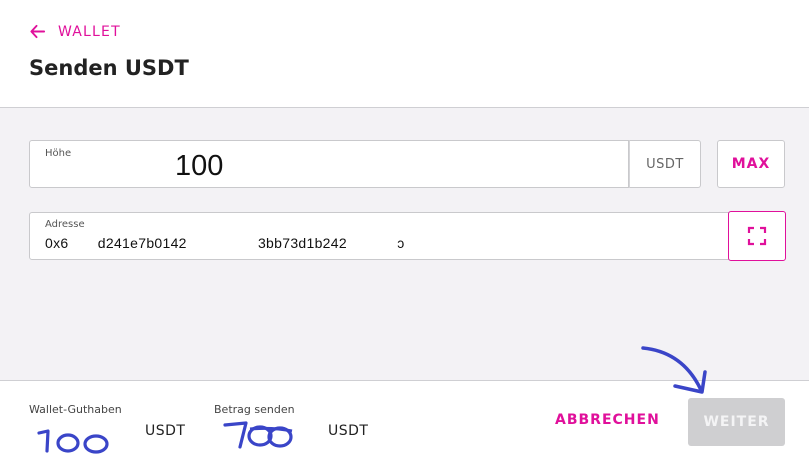 The height and width of the screenshot is (458, 809). Describe the element at coordinates (225, 243) in the screenshot. I see `address-value: 0x6 d241e7b0142 3bb73d1b242 ɔ` at that location.